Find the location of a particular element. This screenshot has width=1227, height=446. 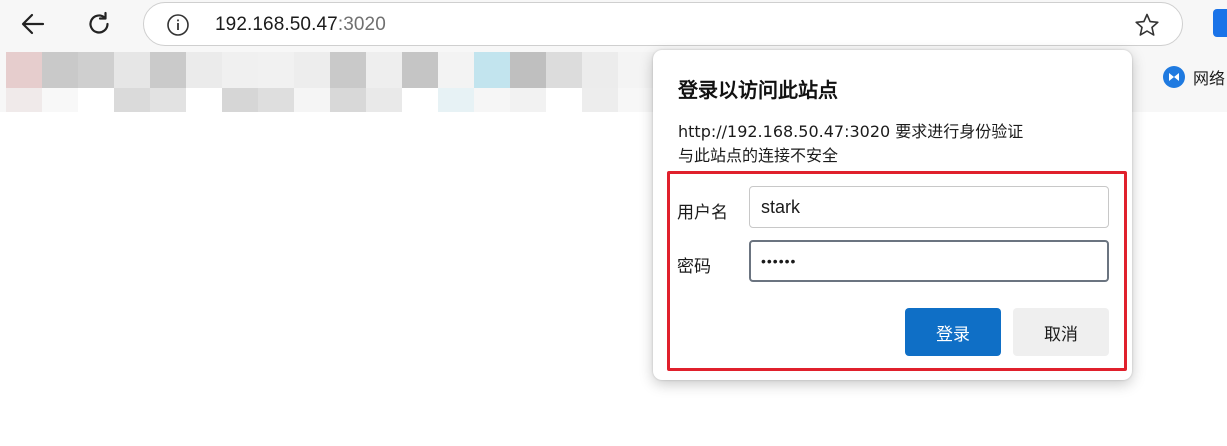

reload-button is located at coordinates (99, 24).